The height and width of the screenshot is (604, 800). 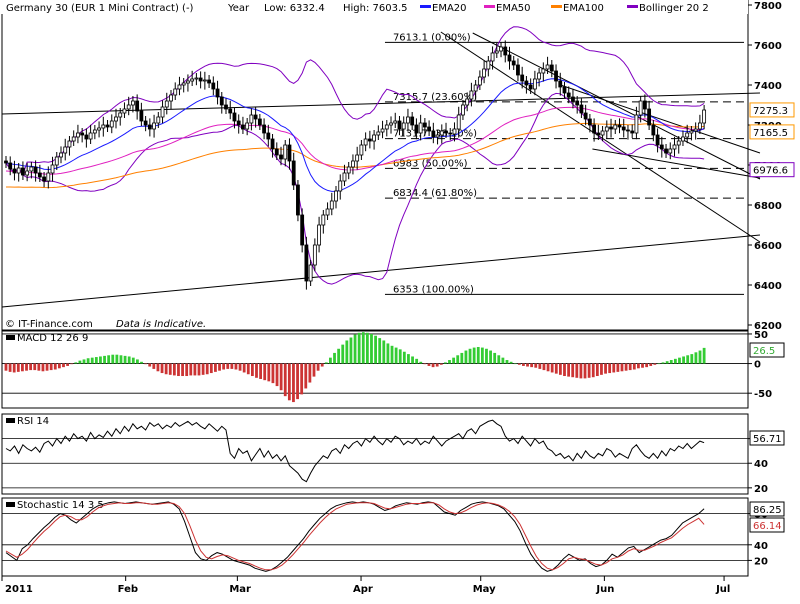 What do you see at coordinates (768, 246) in the screenshot?
I see `price-ytick-label: 6600` at bounding box center [768, 246].